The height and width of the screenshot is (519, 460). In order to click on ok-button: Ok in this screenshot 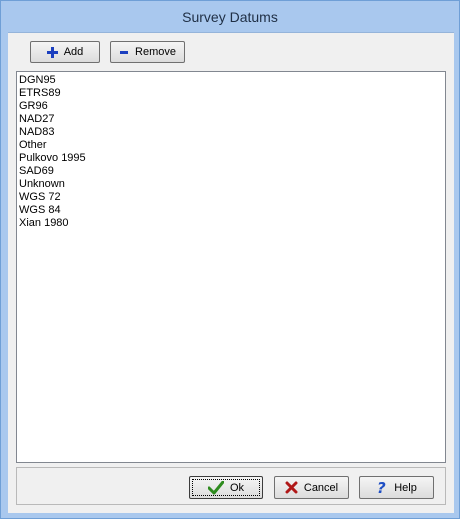, I will do `click(226, 487)`.